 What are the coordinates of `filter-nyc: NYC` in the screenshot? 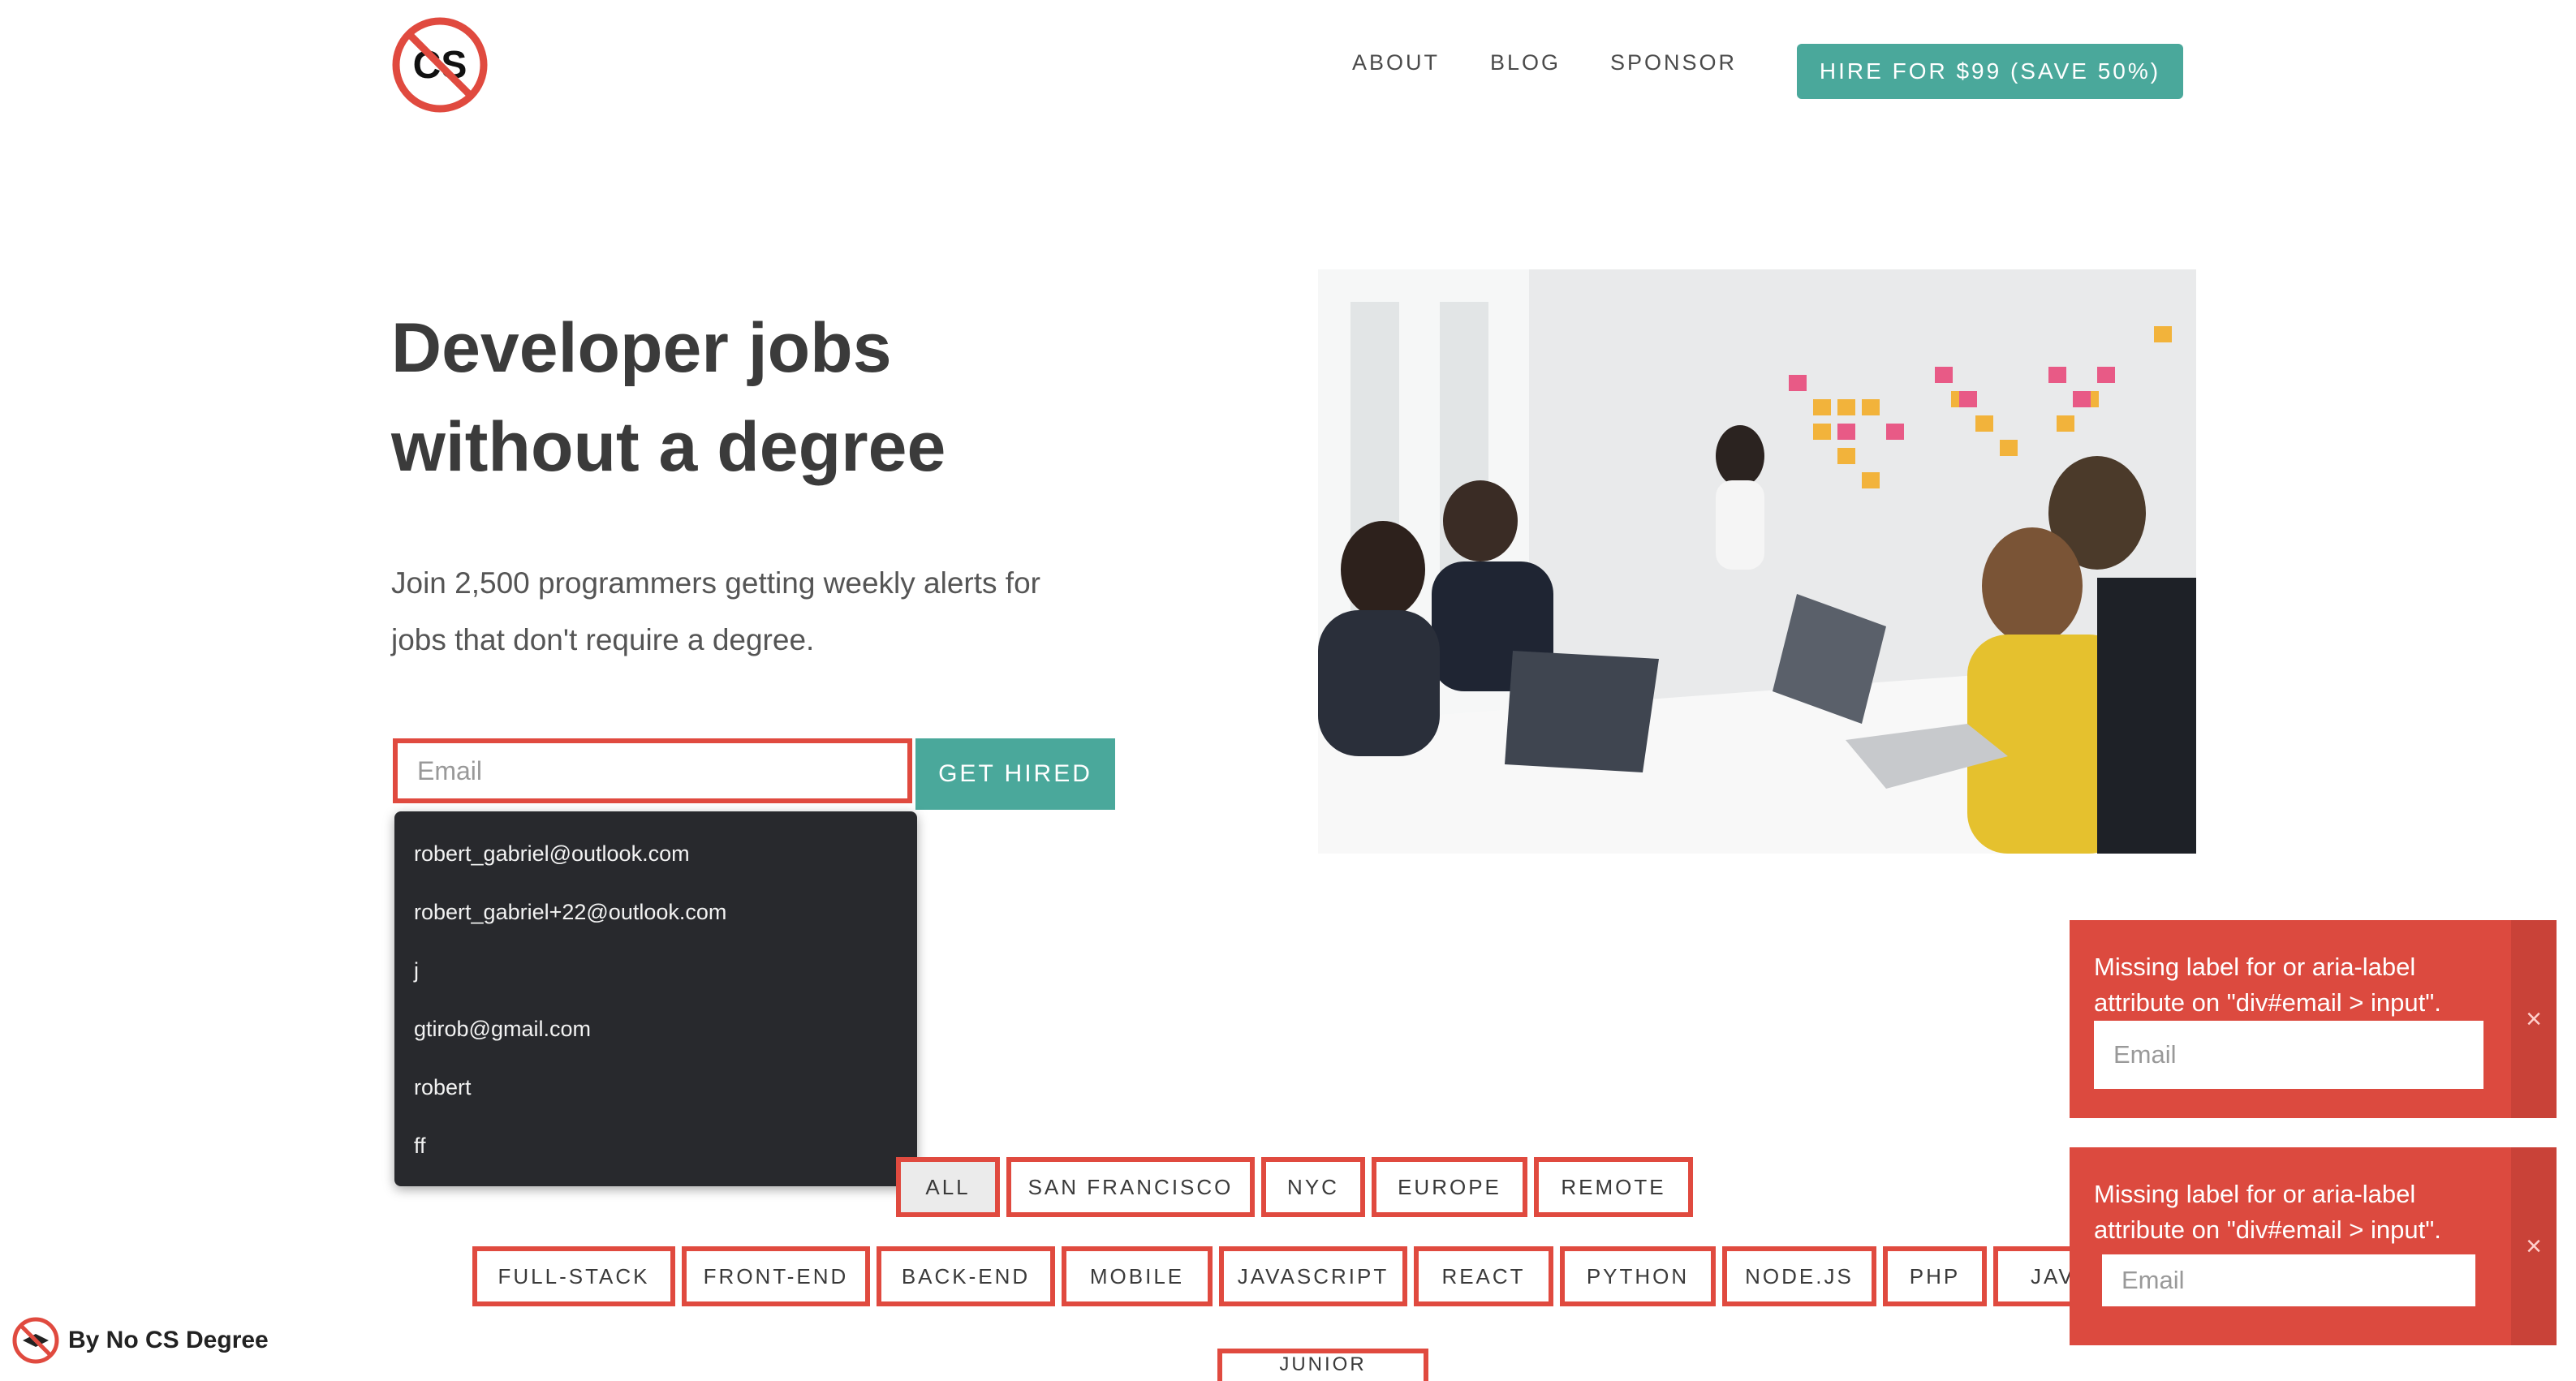 It's located at (1313, 1187).